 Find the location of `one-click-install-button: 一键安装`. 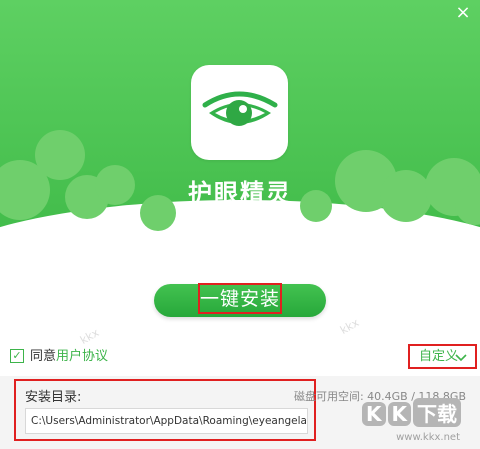

one-click-install-button: 一键安装 is located at coordinates (240, 300).